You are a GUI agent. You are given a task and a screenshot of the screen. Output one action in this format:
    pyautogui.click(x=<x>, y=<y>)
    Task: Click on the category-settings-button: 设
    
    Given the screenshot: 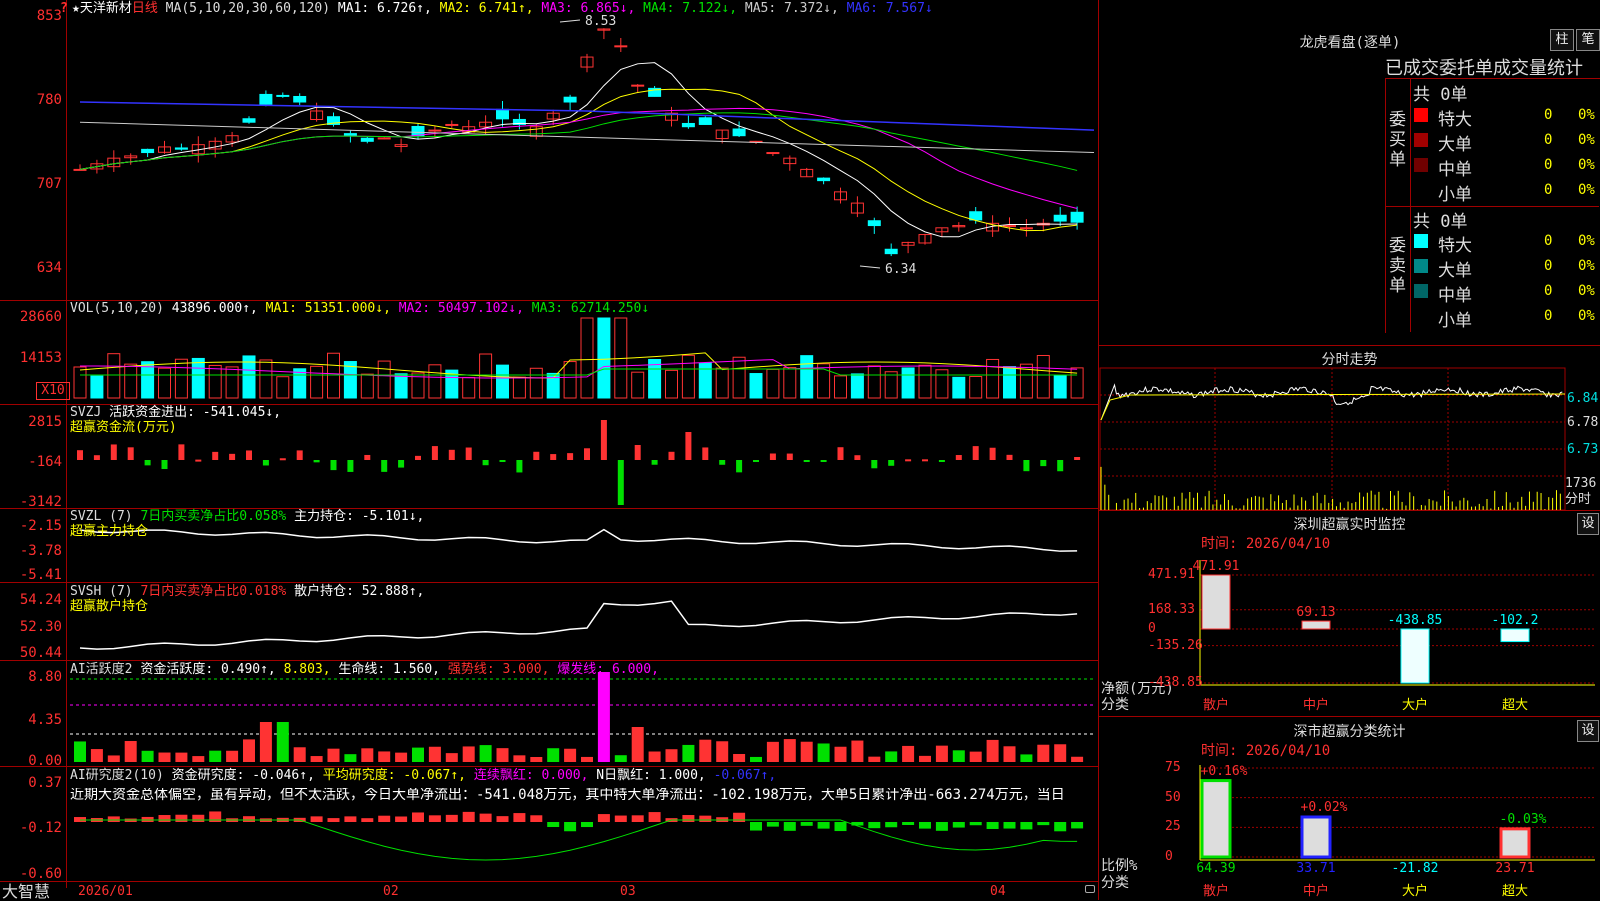 What is the action you would take?
    pyautogui.click(x=1588, y=731)
    